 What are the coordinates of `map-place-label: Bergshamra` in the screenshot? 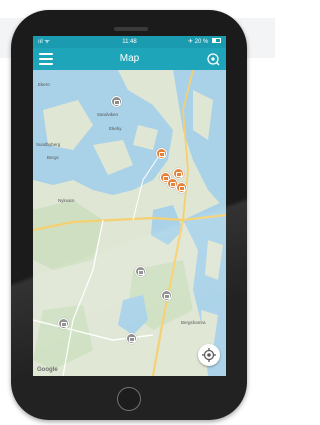 It's located at (193, 322).